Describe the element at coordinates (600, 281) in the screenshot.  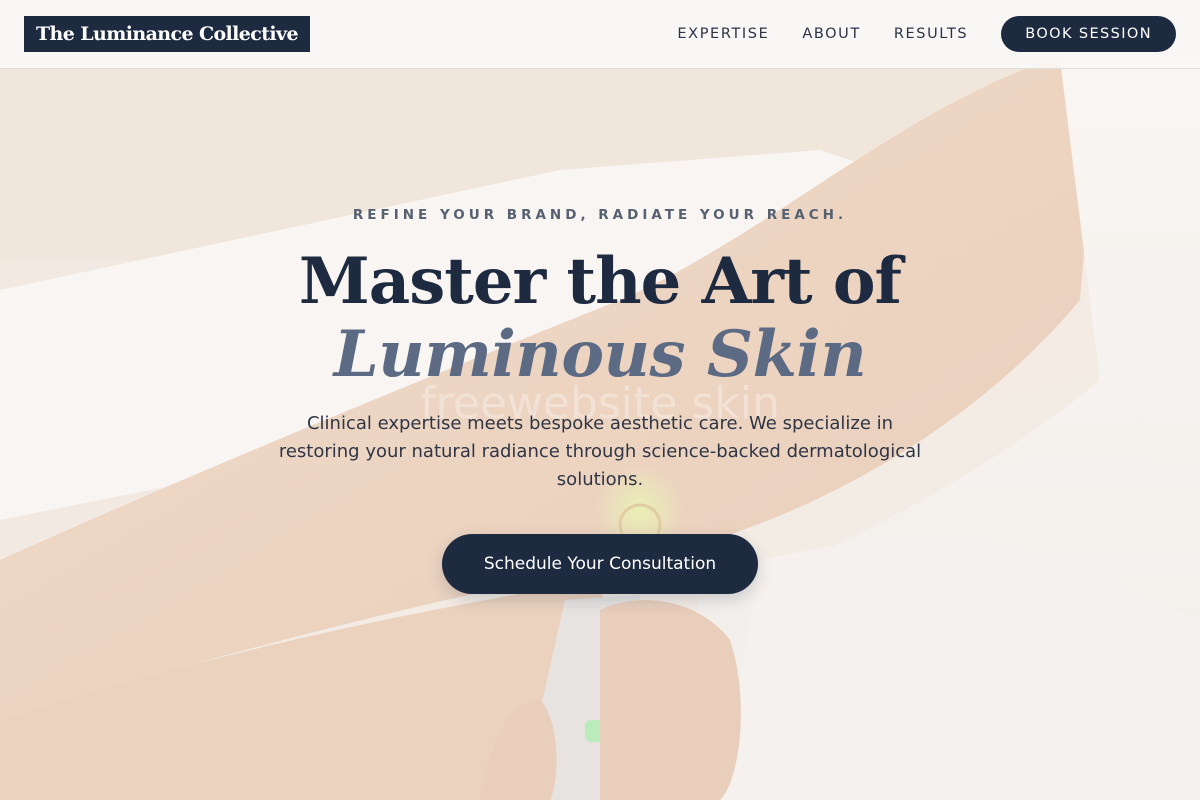
I see `hero-headline-line-1: Master the Art of` at that location.